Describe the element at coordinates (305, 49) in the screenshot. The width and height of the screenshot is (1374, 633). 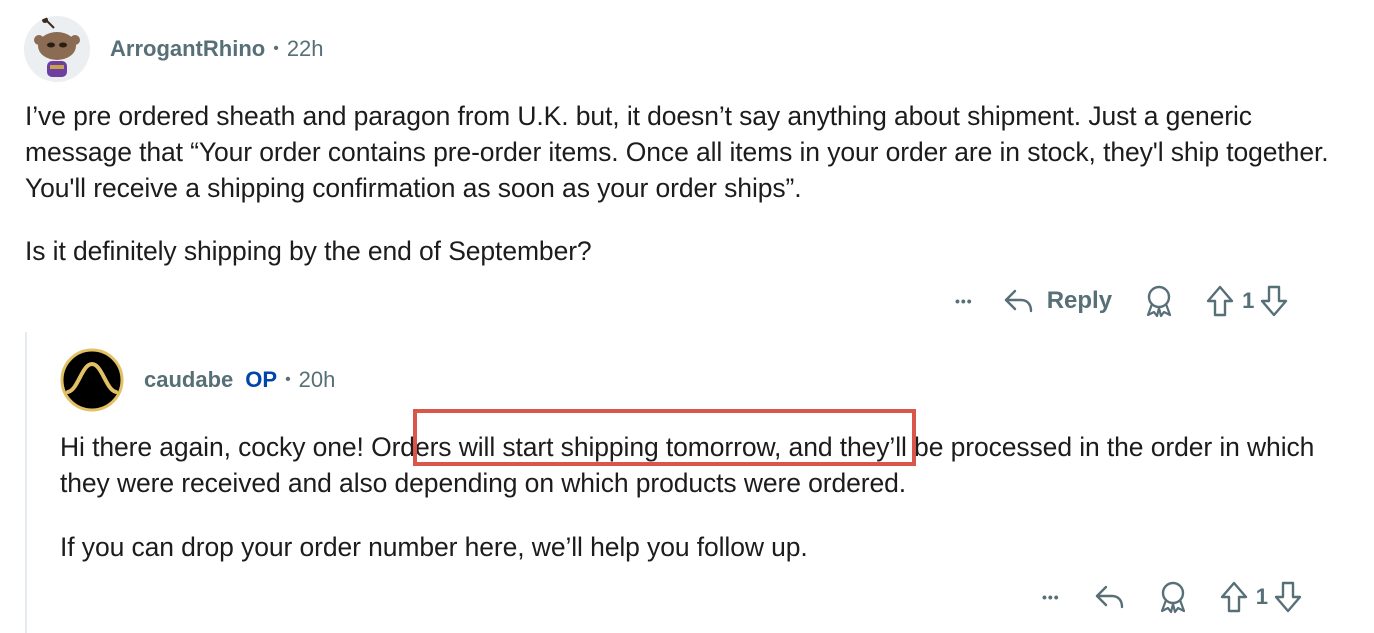
I see `comment-timestamp: 22h` at that location.